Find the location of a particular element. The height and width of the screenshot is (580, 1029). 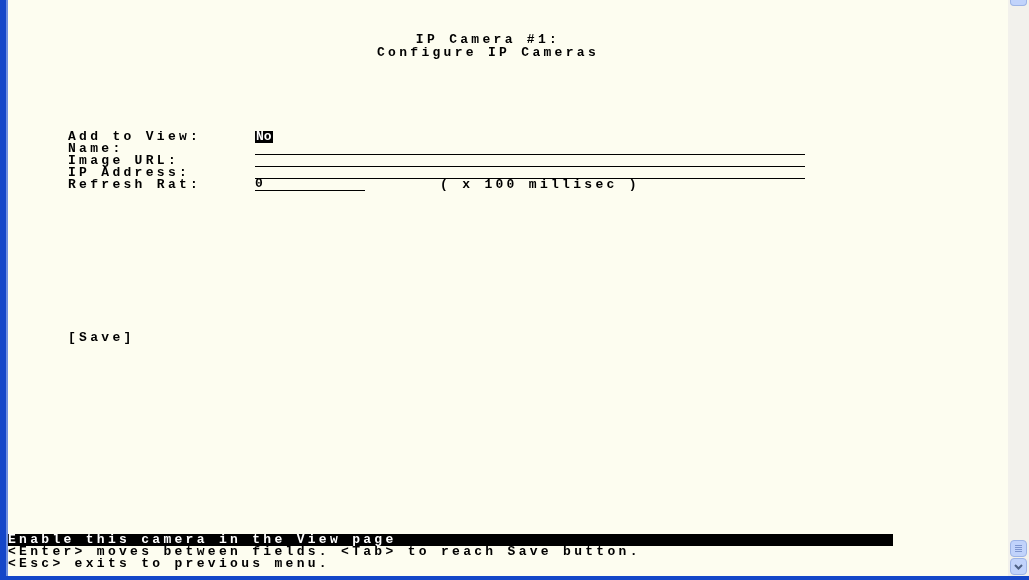

field-label: Image URL: is located at coordinates (123, 161).